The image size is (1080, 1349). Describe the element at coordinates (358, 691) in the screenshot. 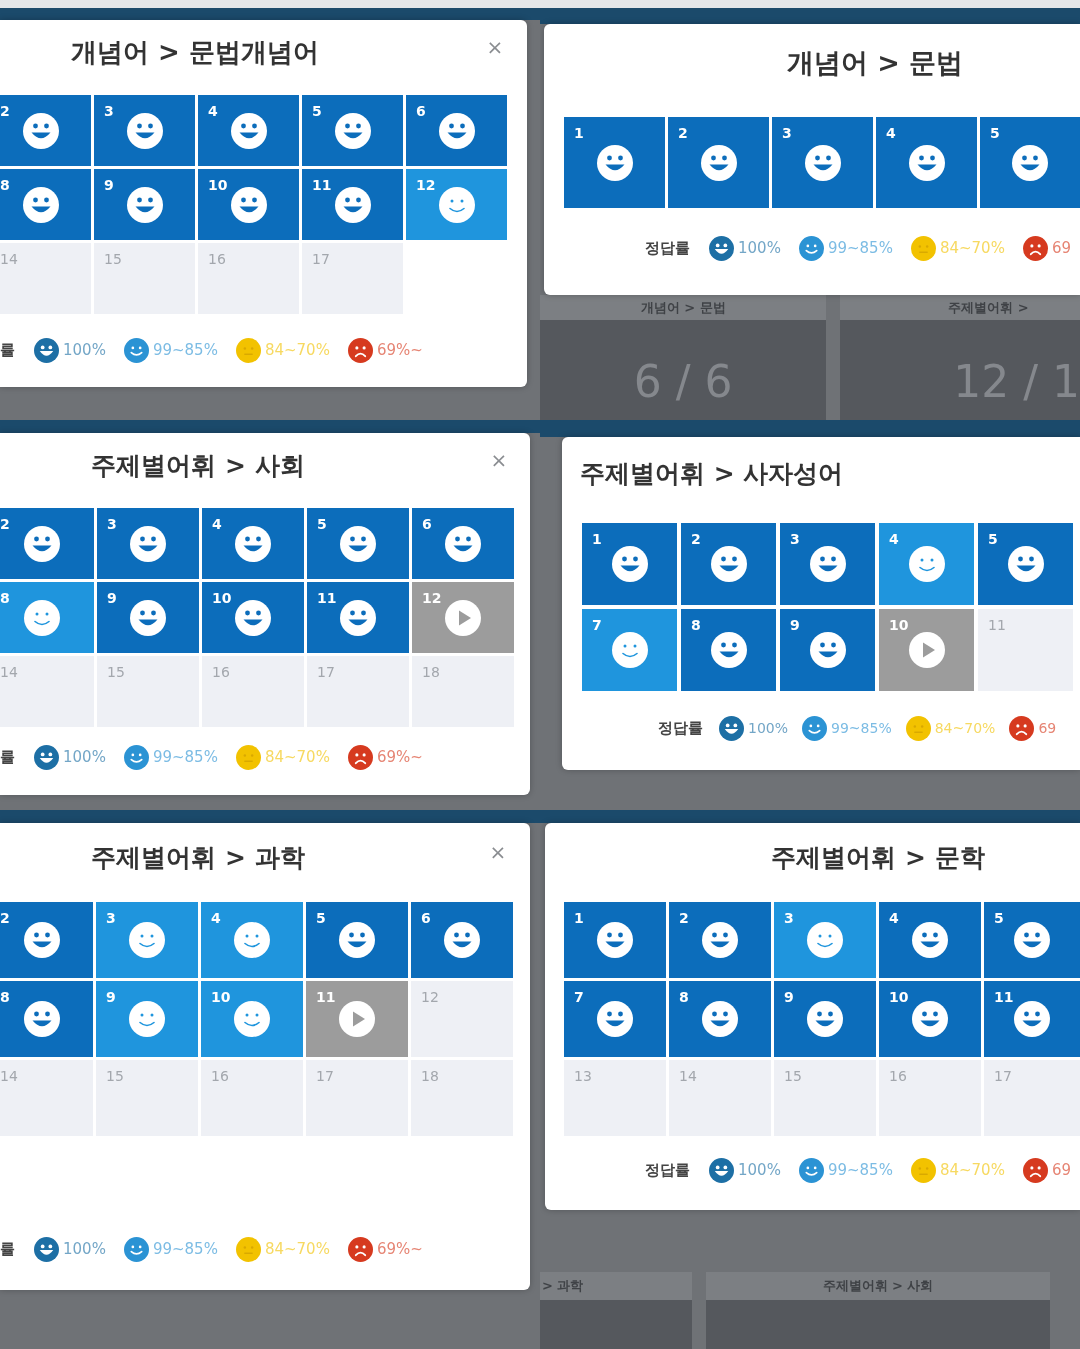

I see `empty-tile: 17` at that location.